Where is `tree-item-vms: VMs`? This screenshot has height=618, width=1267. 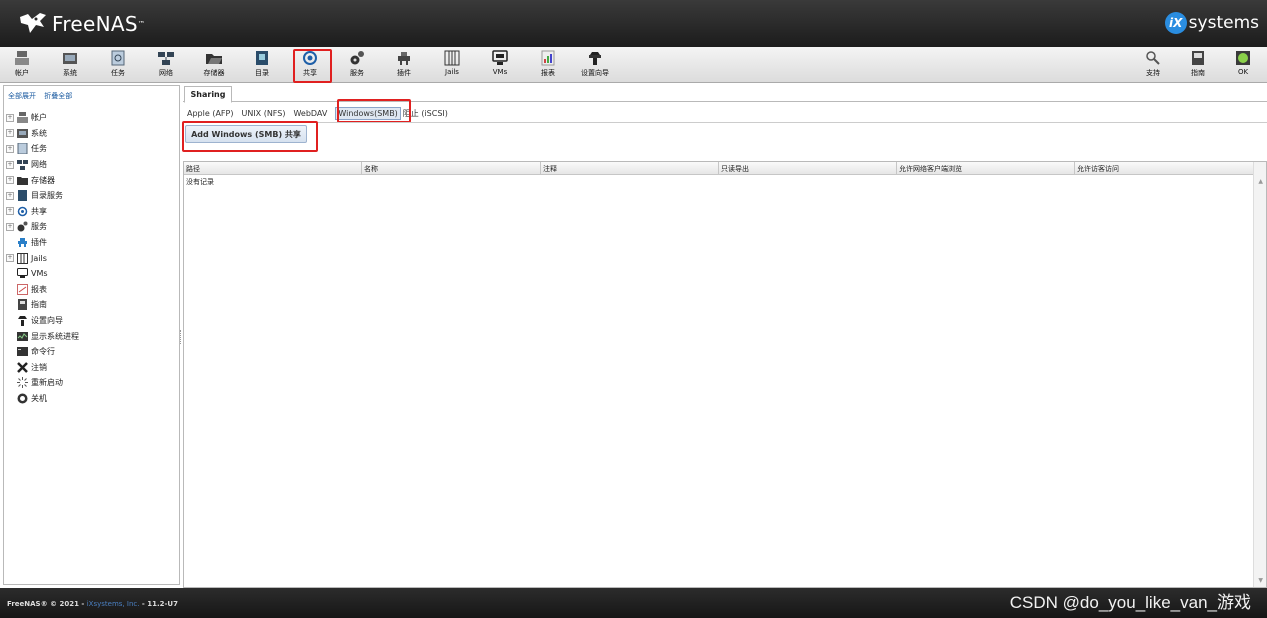 tree-item-vms: VMs is located at coordinates (42, 274).